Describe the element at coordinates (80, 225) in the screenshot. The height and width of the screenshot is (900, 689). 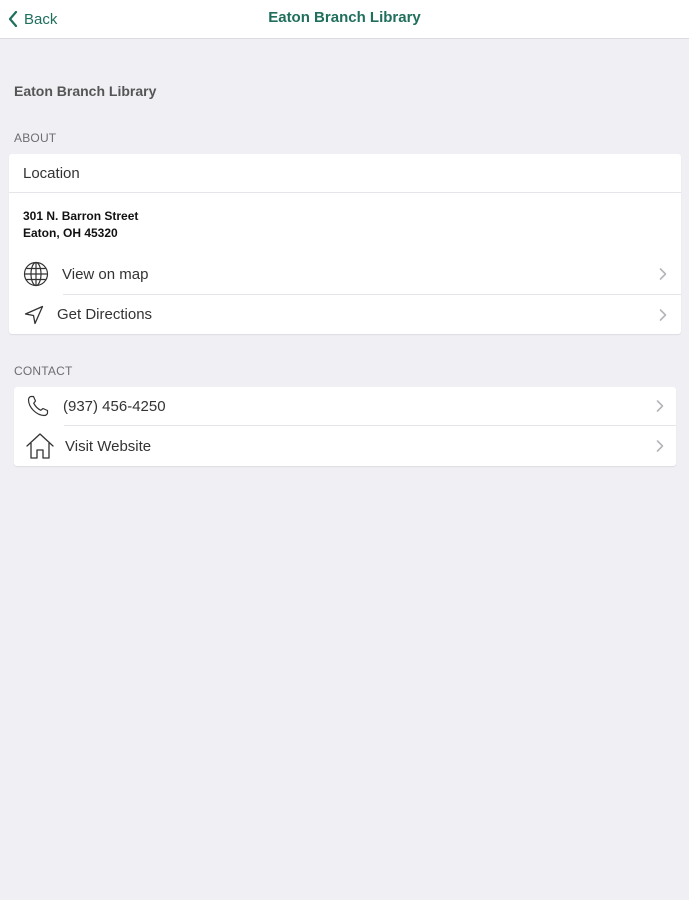
I see `address: 301 N. Barron Street Eaton, OH 45320` at that location.